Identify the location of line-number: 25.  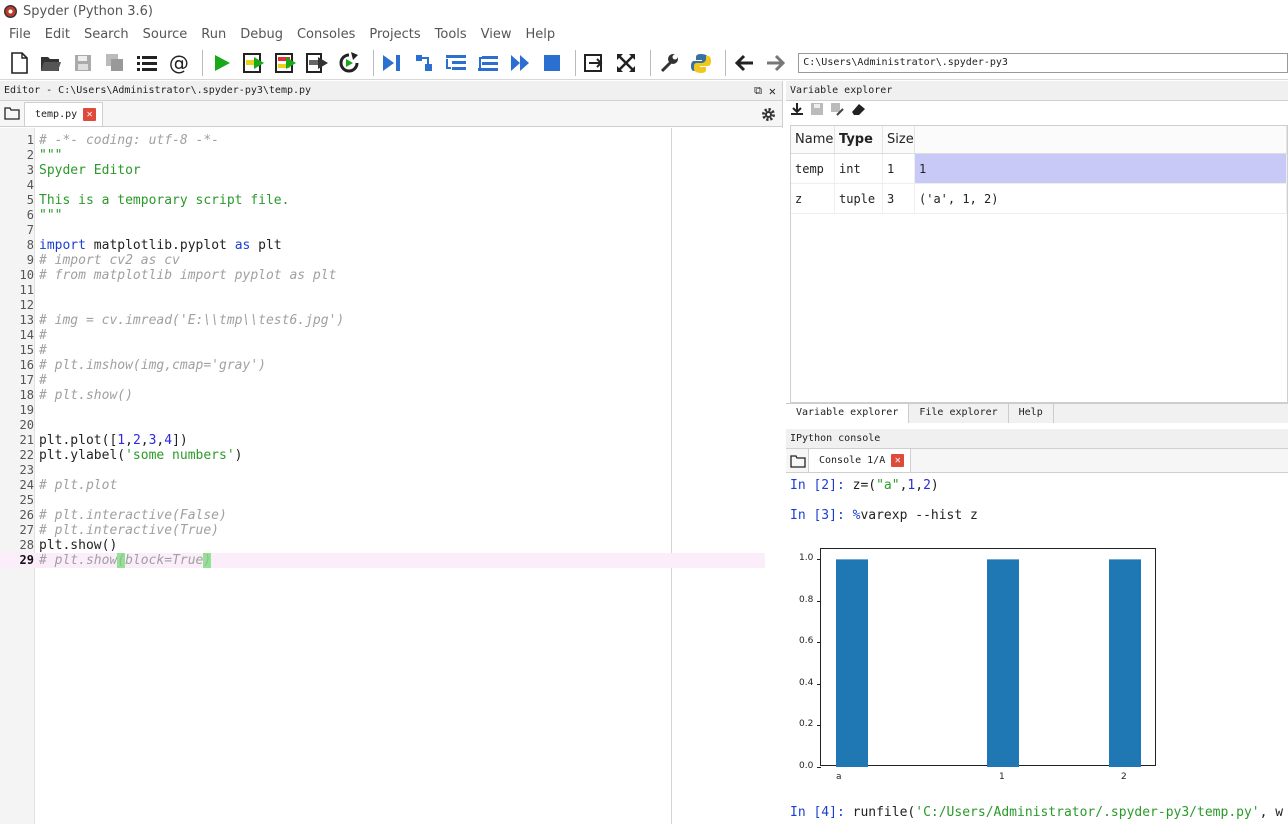
(26, 500).